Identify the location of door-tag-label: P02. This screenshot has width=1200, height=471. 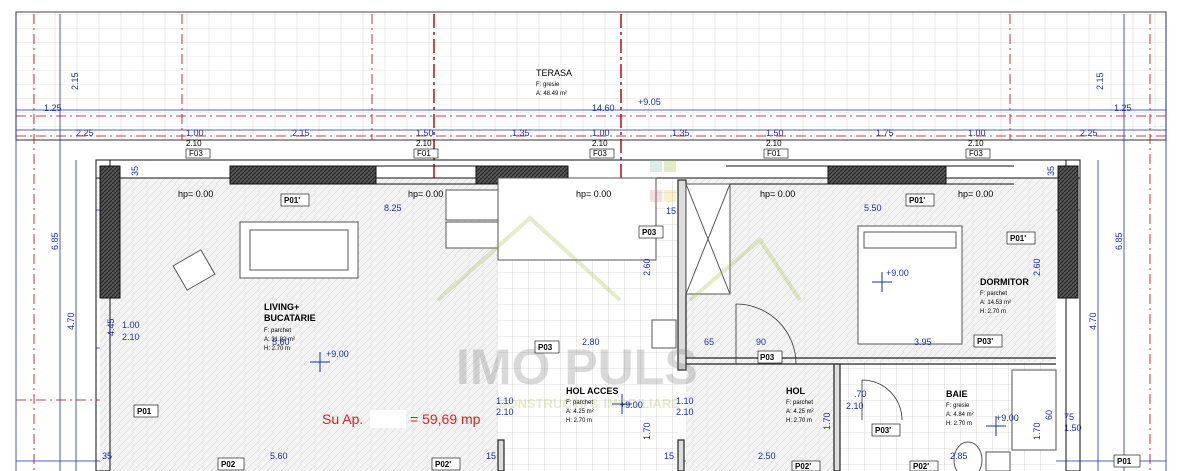
(228, 464).